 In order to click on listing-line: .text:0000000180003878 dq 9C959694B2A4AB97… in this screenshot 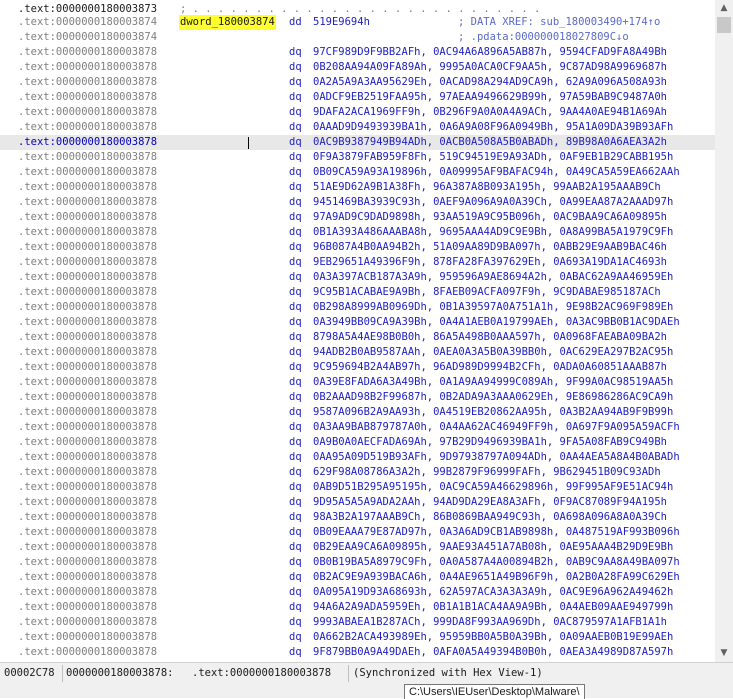, I will do `click(357, 367)`.